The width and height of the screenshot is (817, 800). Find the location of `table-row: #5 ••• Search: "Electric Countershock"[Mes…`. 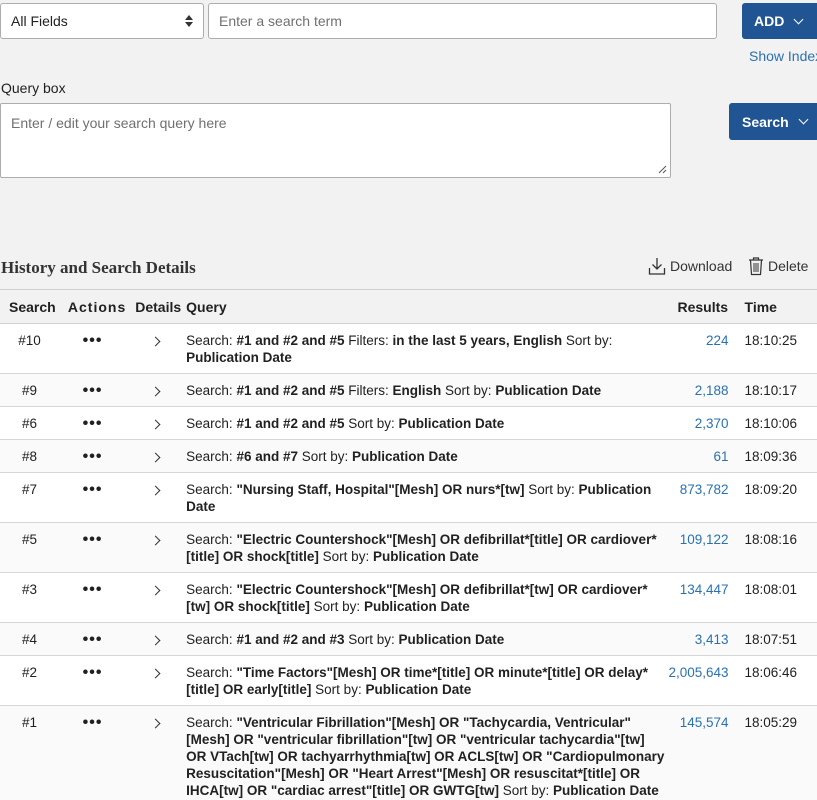

table-row: #5 ••• Search: "Electric Countershock"[Mes… is located at coordinates (408, 547).